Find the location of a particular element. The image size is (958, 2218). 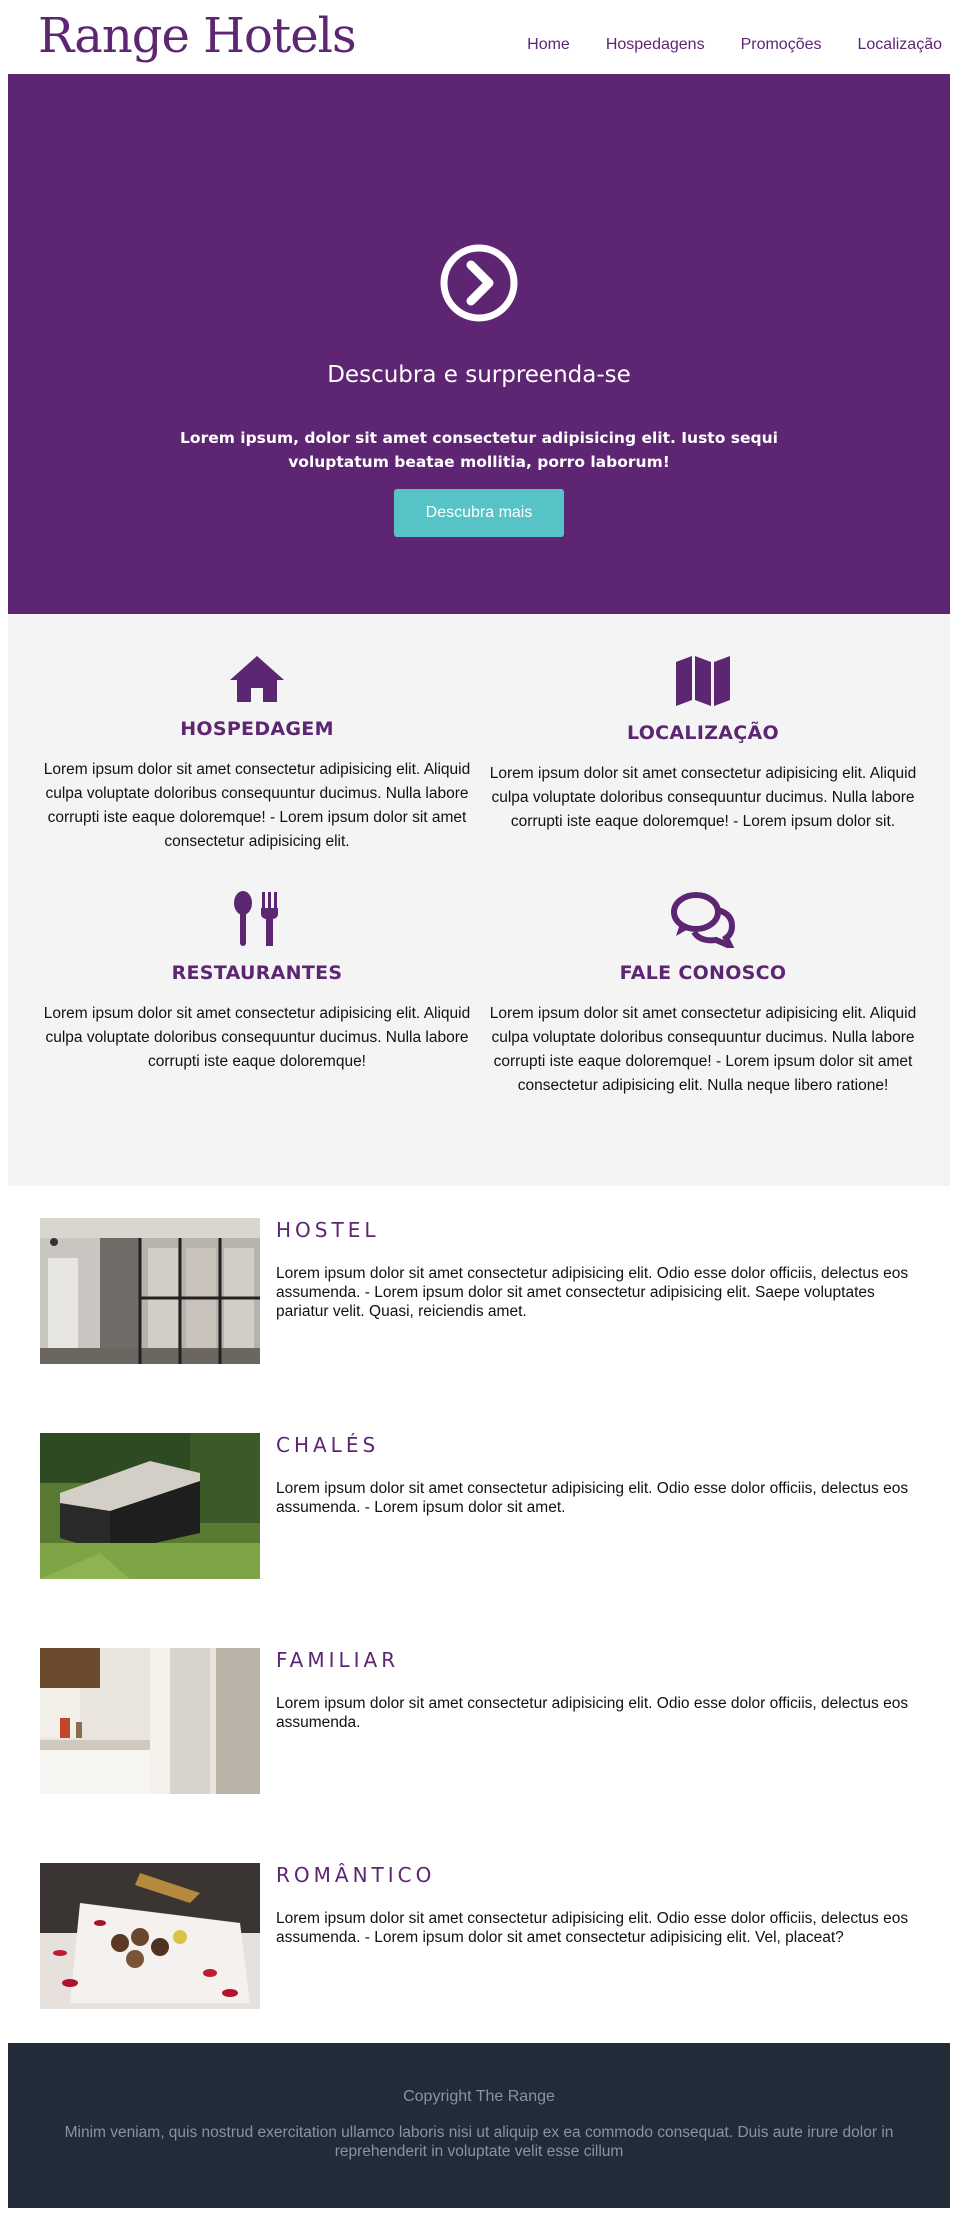

nav-link-localizacao: Localização is located at coordinates (900, 45).